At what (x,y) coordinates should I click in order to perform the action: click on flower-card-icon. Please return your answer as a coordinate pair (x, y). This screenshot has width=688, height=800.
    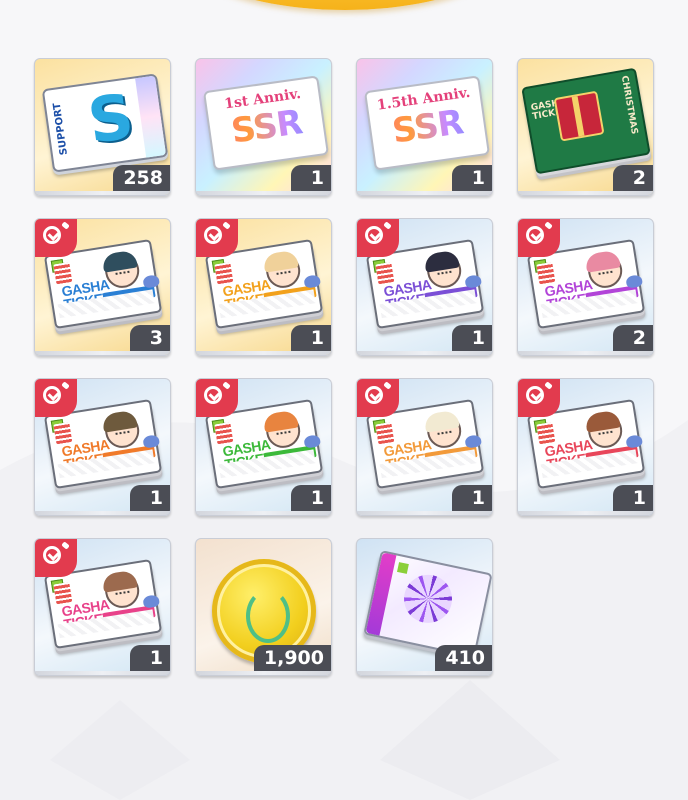
    Looking at the image, I should click on (427, 604).